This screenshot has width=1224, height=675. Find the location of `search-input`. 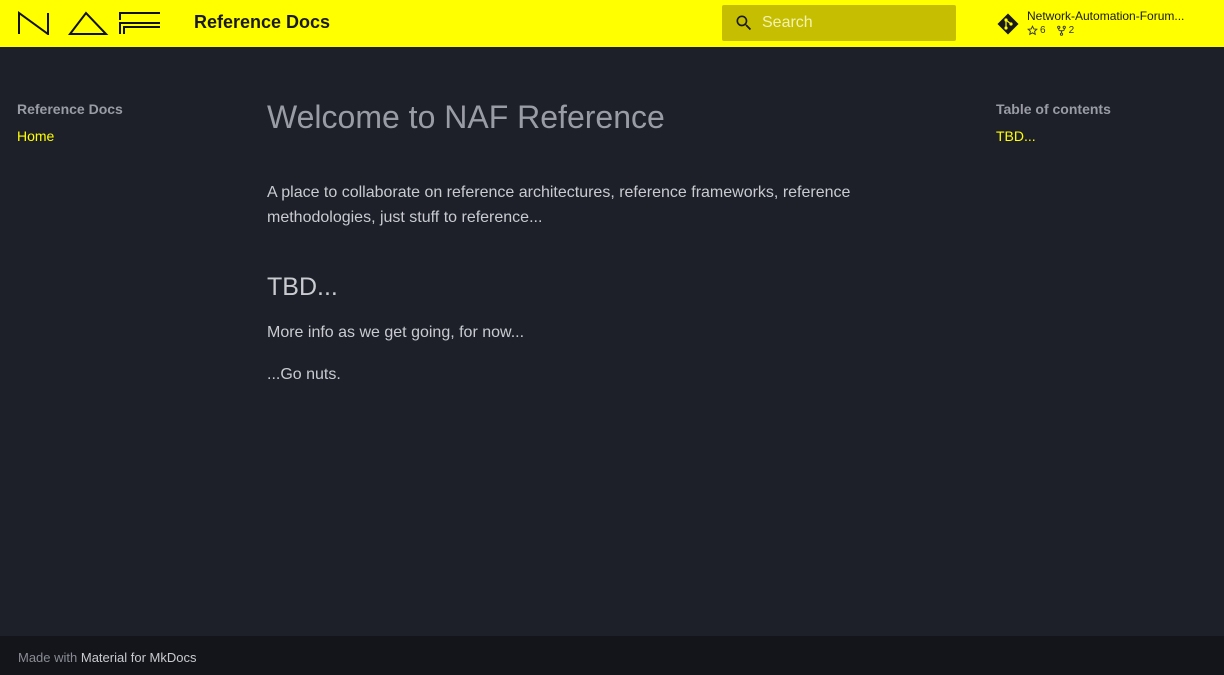

search-input is located at coordinates (857, 23).